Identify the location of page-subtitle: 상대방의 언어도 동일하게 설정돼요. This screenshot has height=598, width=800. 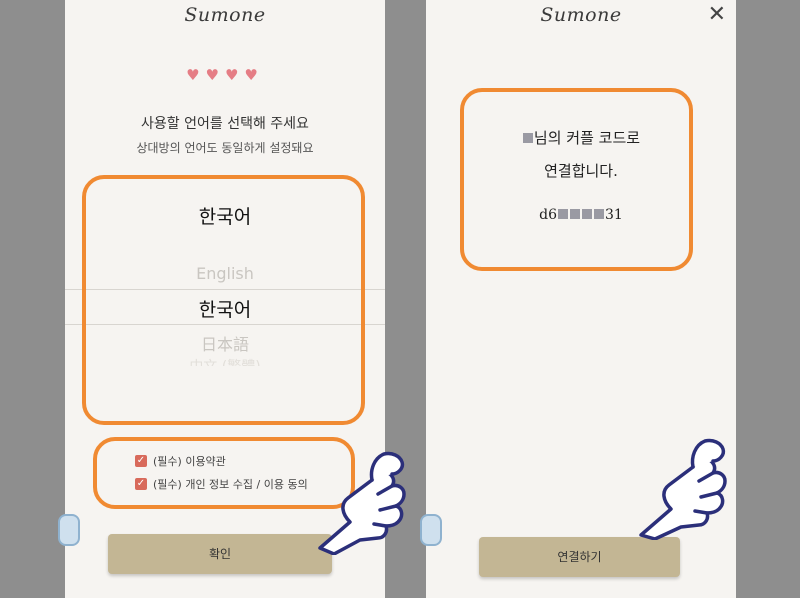
(225, 148).